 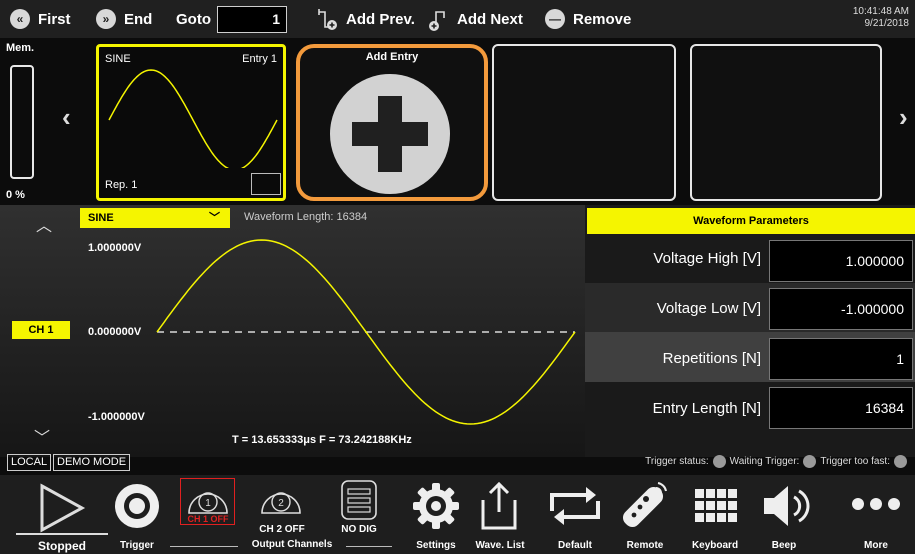 What do you see at coordinates (66, 117) in the screenshot?
I see `scroll-left-icon: ‹` at bounding box center [66, 117].